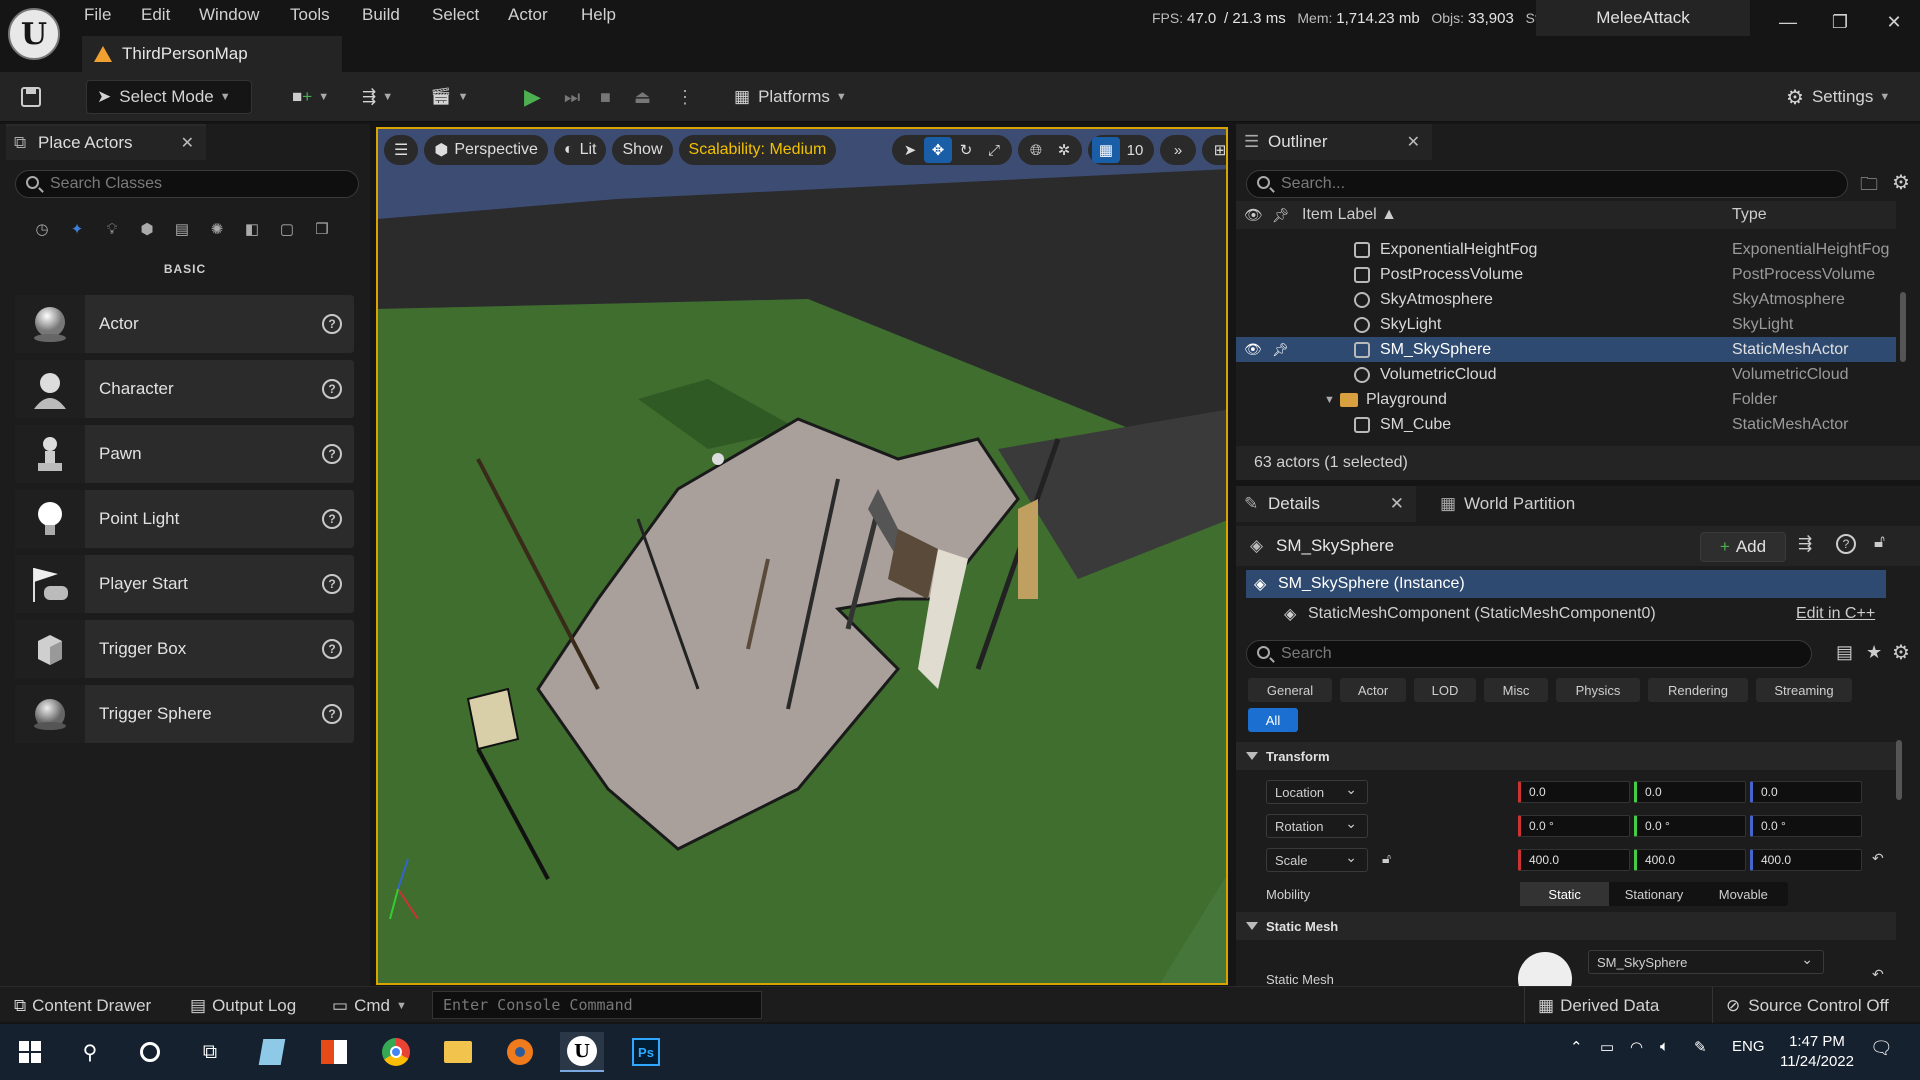  I want to click on outliner-row: PostProcessVolume PostProcessVolume, so click(1566, 274).